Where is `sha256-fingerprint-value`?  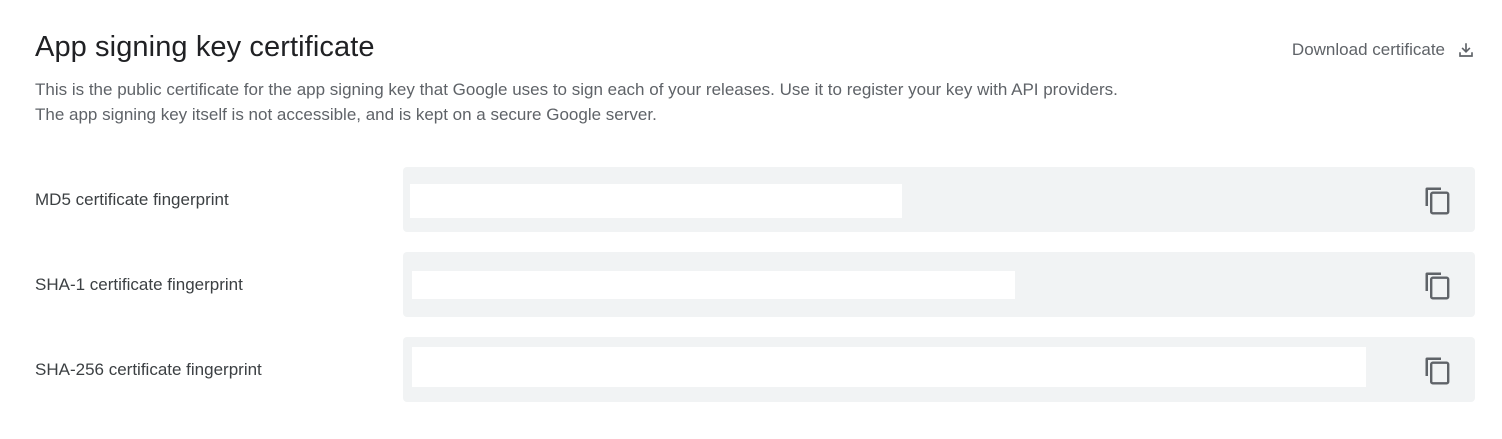 sha256-fingerprint-value is located at coordinates (889, 367).